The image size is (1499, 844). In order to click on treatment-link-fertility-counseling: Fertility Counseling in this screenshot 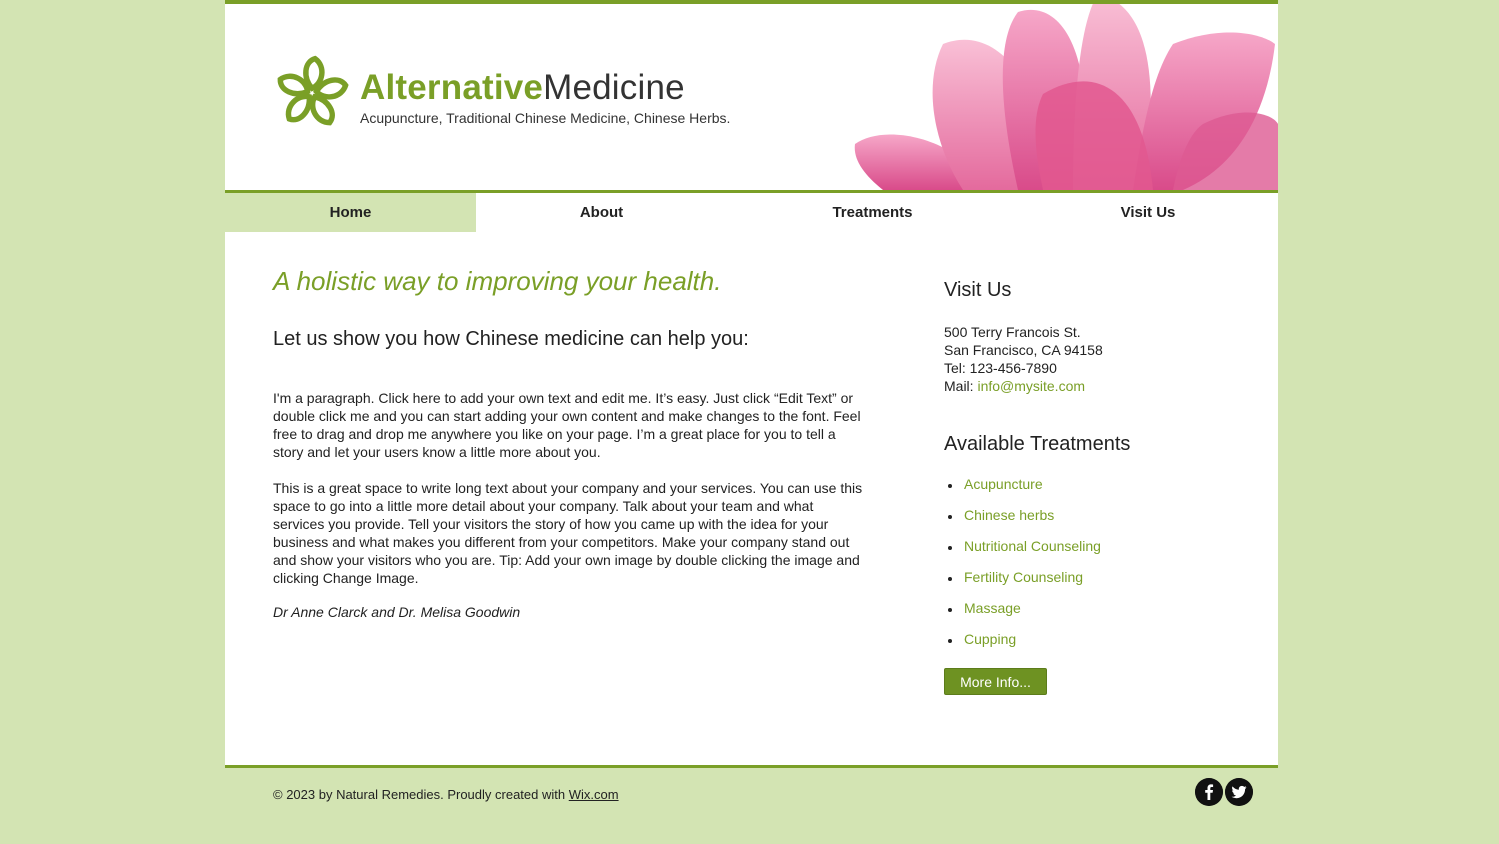, I will do `click(1022, 580)`.